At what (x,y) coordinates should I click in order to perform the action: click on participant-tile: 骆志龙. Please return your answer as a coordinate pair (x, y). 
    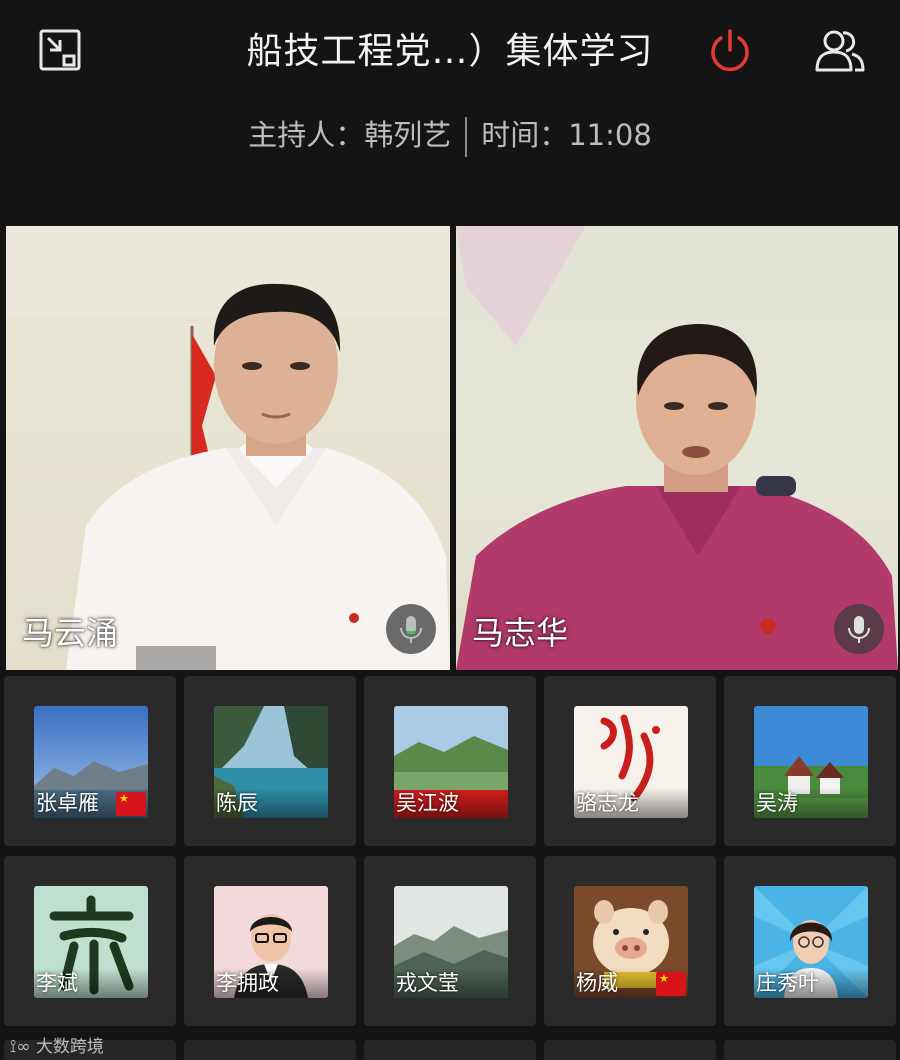
    Looking at the image, I should click on (630, 761).